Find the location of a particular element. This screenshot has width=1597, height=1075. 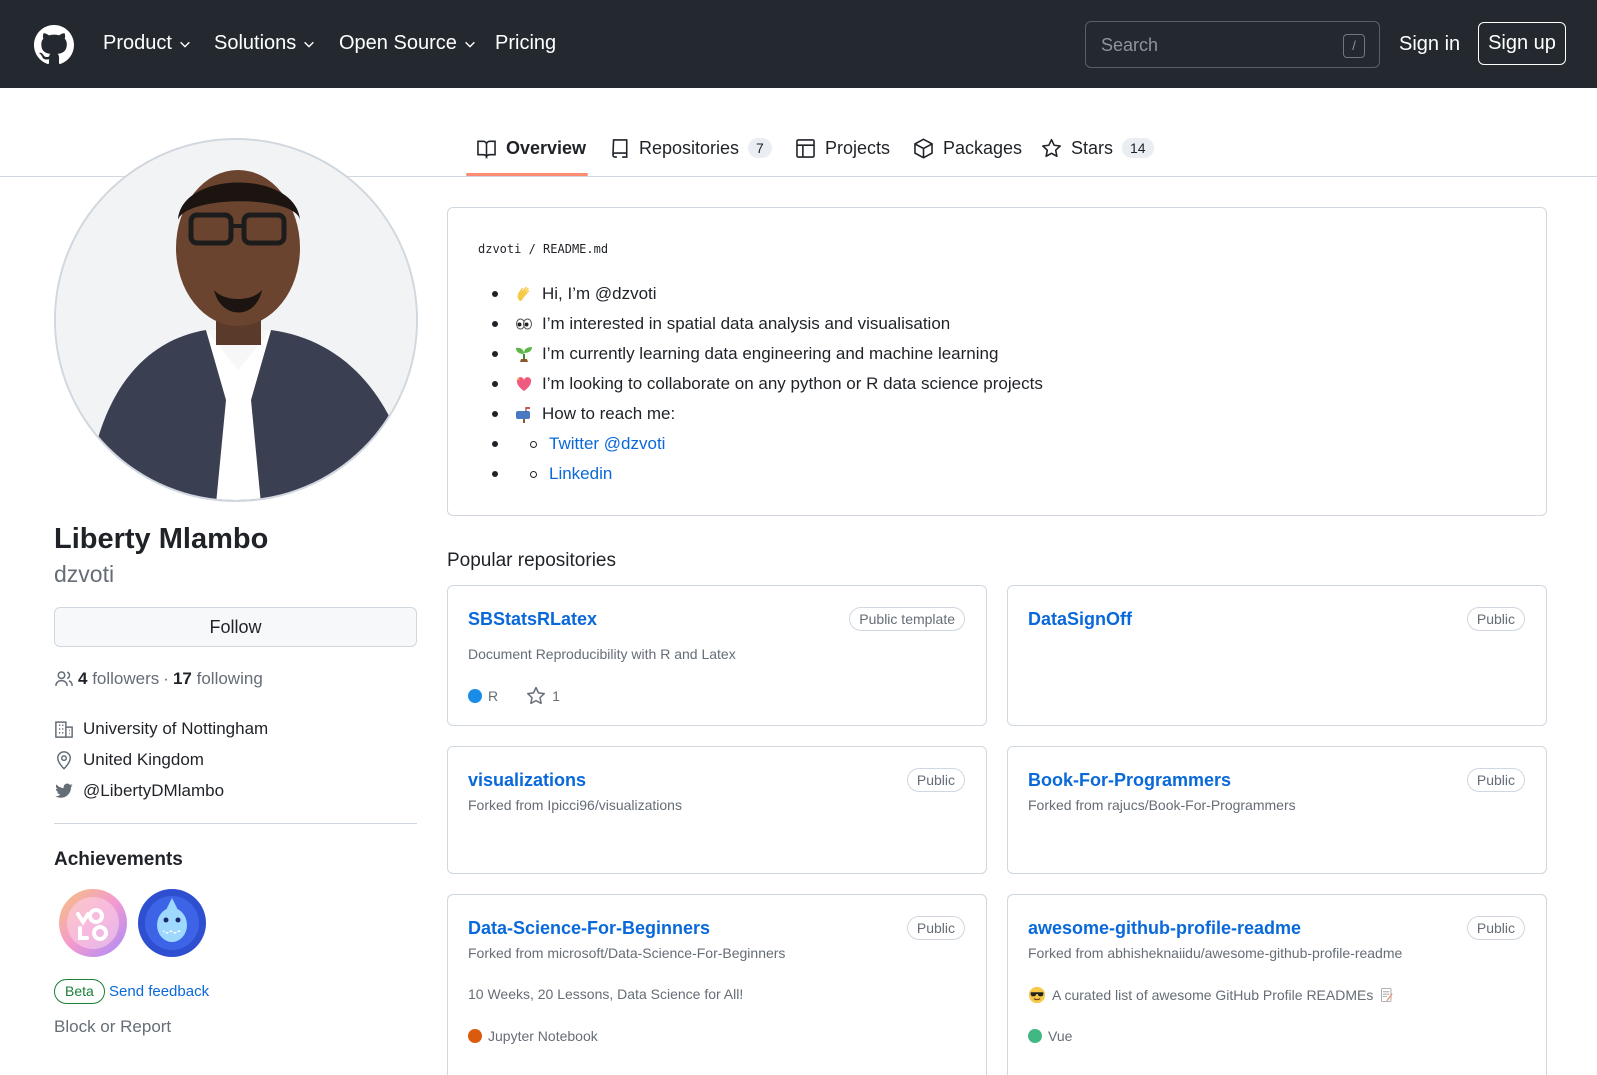

tab-repositories: Repositories 7 is located at coordinates (690, 148).